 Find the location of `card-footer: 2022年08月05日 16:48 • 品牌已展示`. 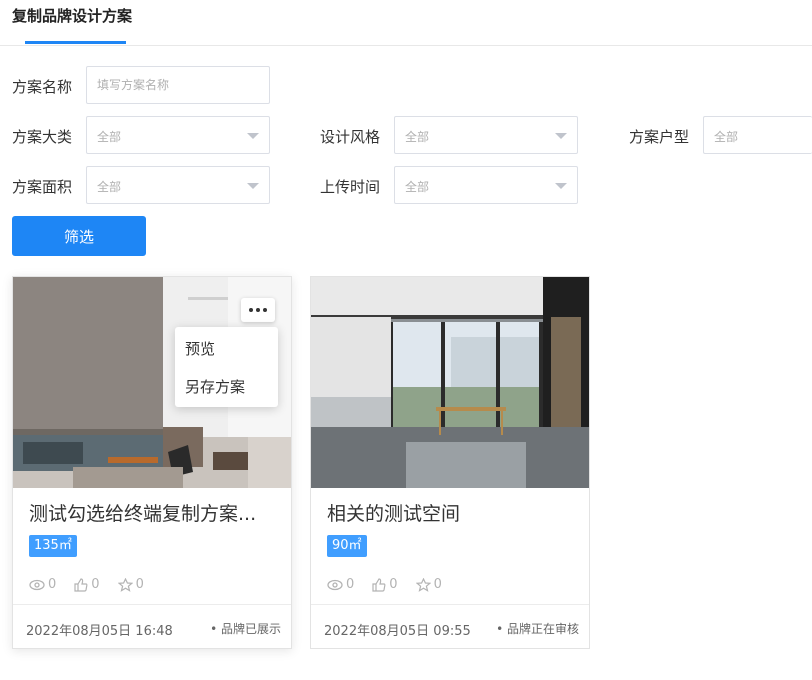

card-footer: 2022年08月05日 16:48 • 品牌已展示 is located at coordinates (152, 626).